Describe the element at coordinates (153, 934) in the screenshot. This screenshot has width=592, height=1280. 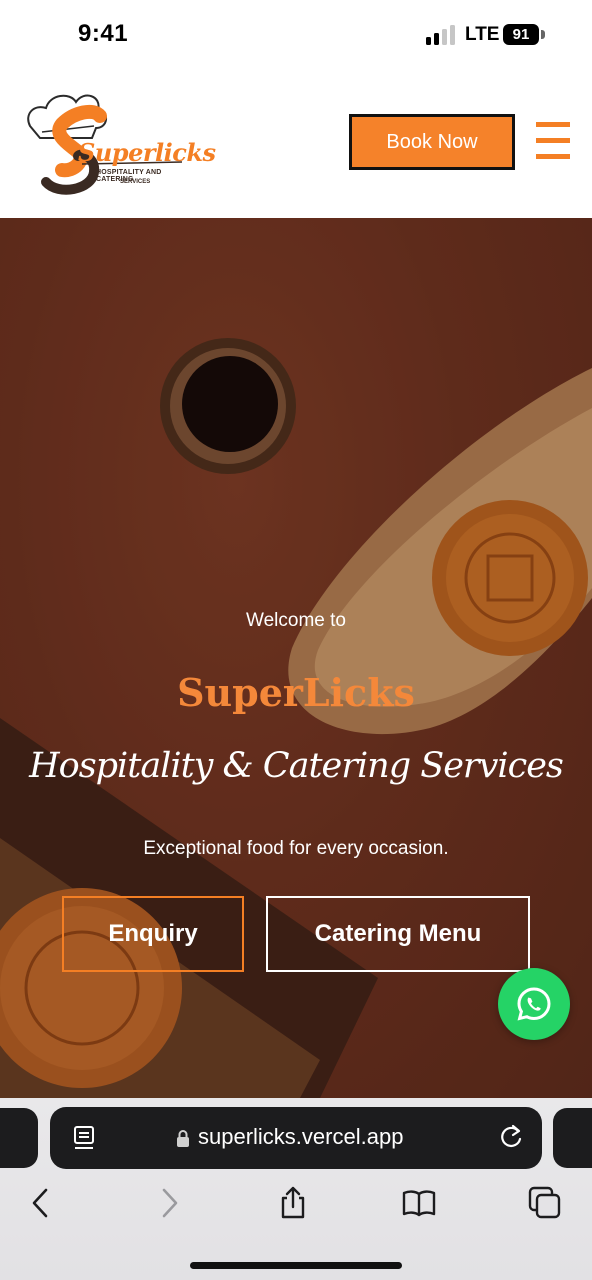
I see `enquiry-button: Enquiry` at that location.